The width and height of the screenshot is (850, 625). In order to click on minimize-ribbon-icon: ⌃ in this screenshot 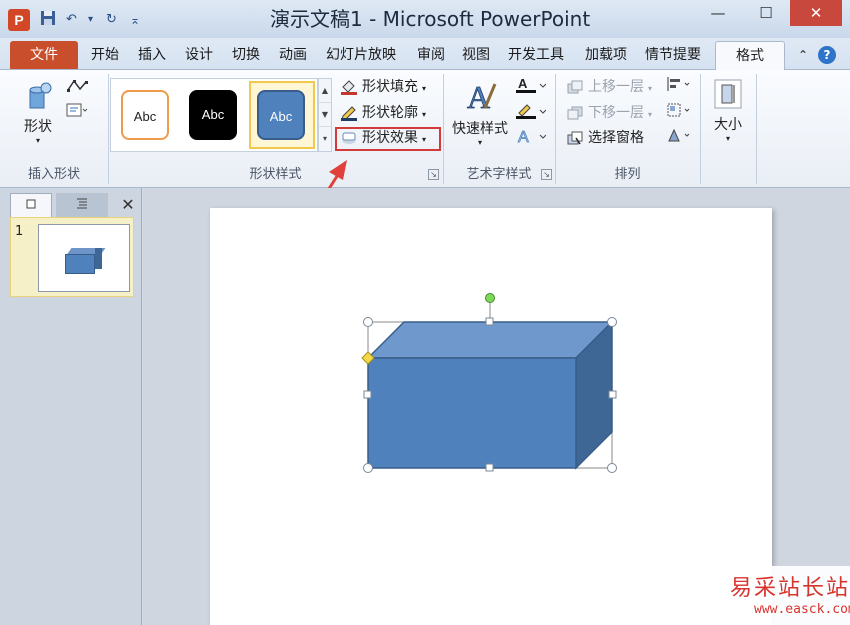, I will do `click(803, 55)`.